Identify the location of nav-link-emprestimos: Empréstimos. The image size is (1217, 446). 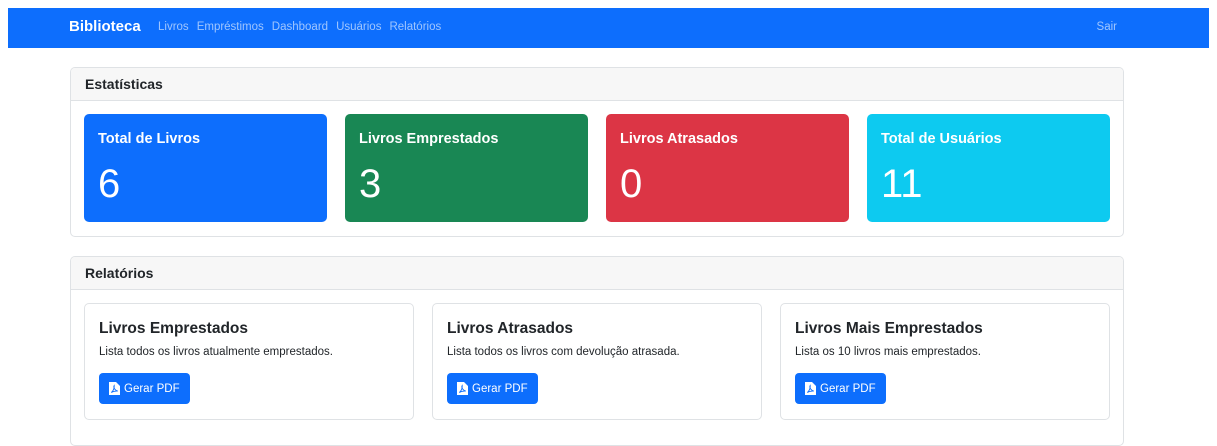
(230, 27).